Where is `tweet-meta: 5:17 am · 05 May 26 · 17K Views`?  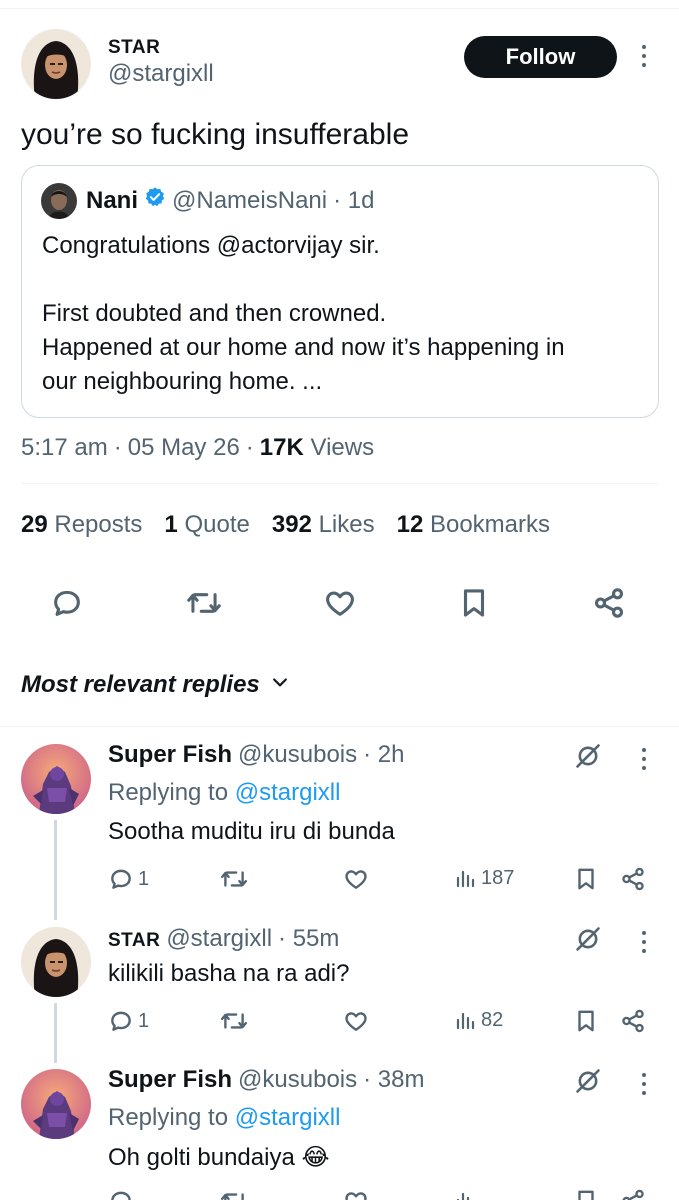
tweet-meta: 5:17 am · 05 May 26 · 17K Views is located at coordinates (198, 448).